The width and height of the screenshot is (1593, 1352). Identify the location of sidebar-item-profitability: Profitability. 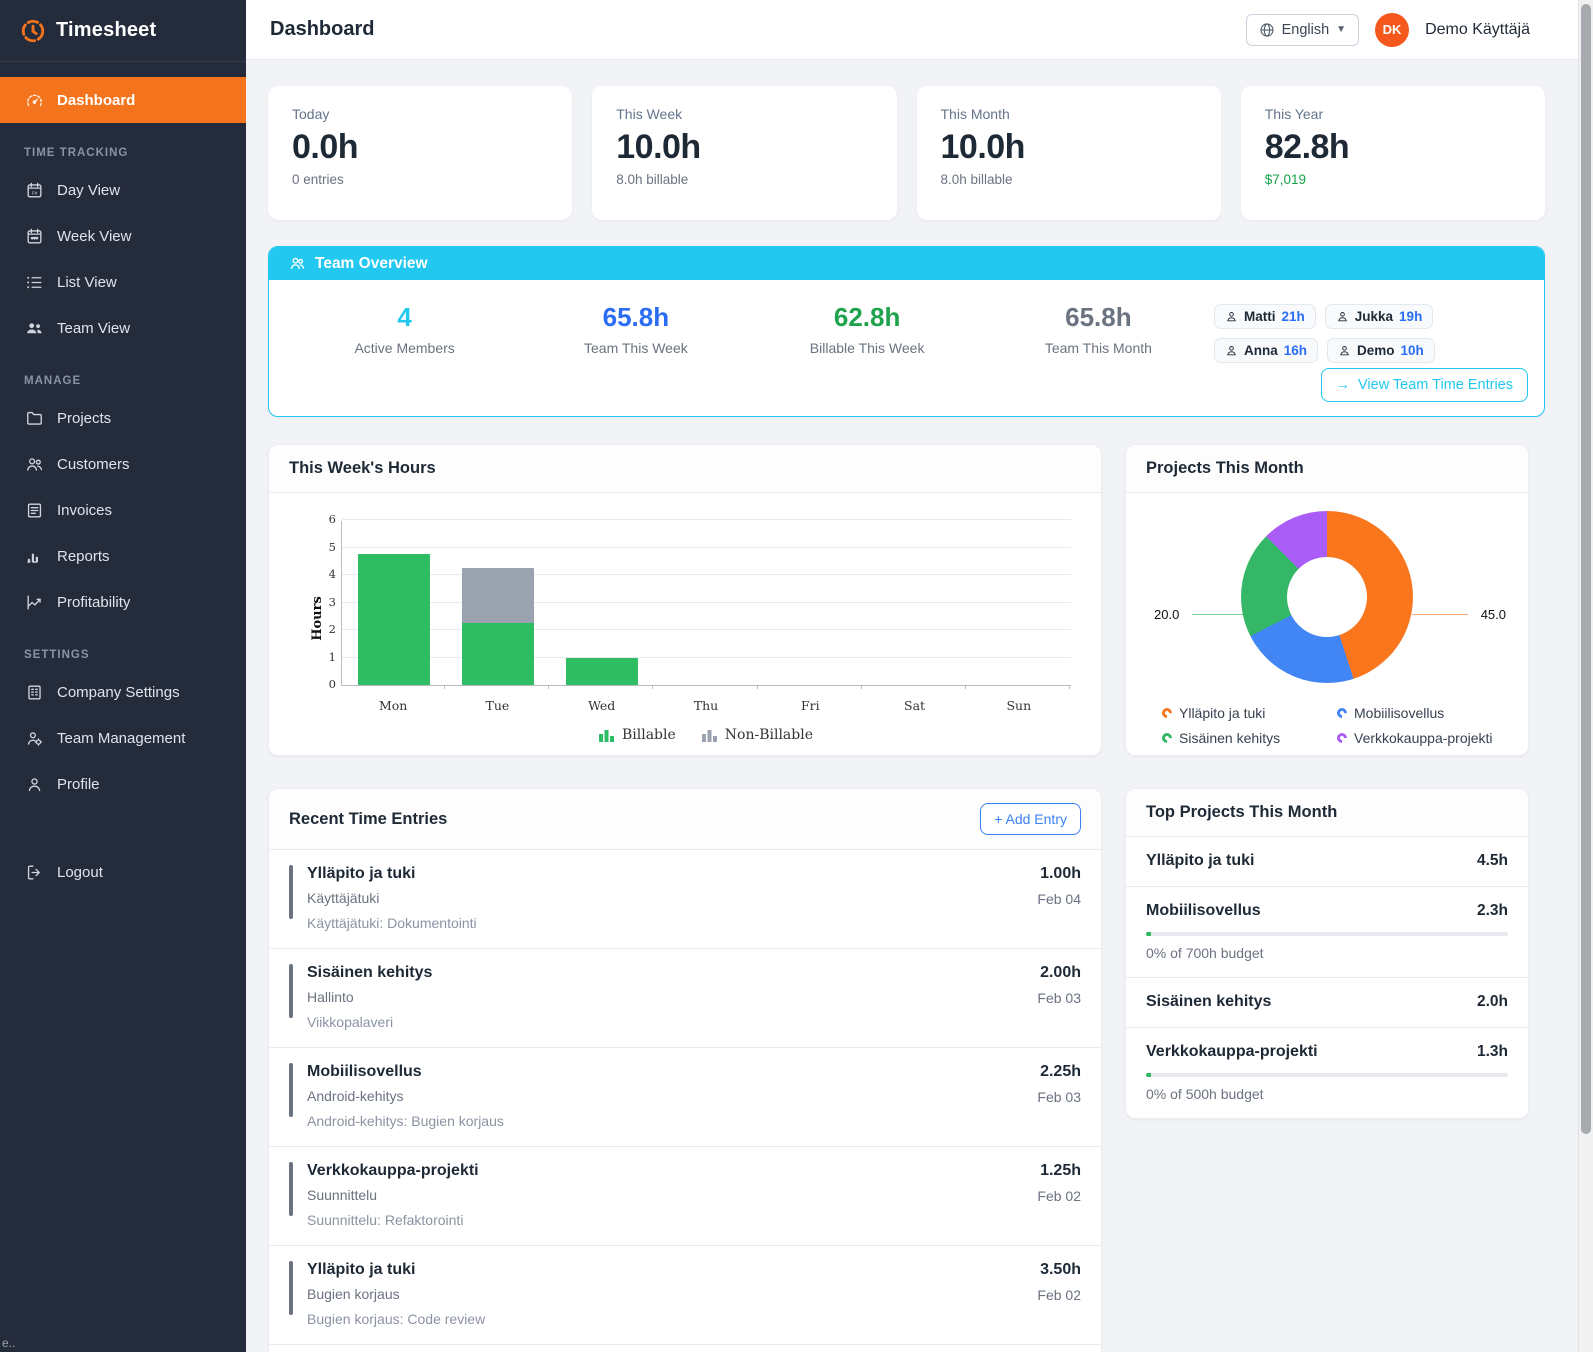
(123, 602).